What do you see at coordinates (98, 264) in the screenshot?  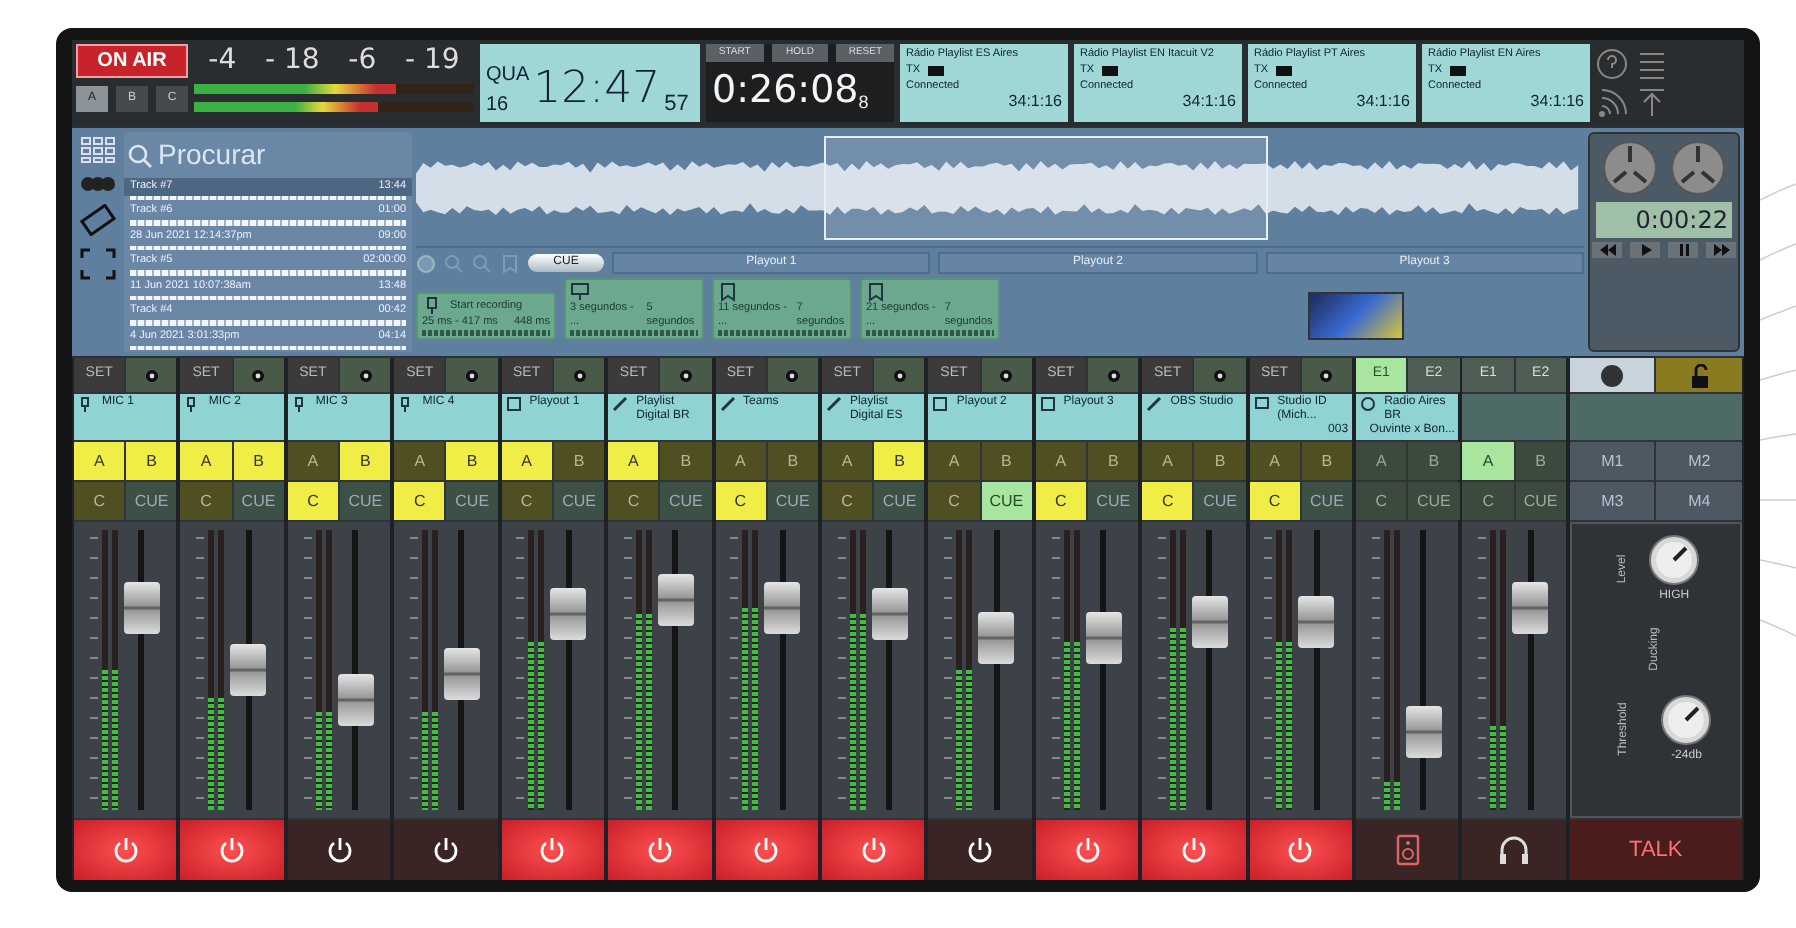 I see `fullscreen-icon` at bounding box center [98, 264].